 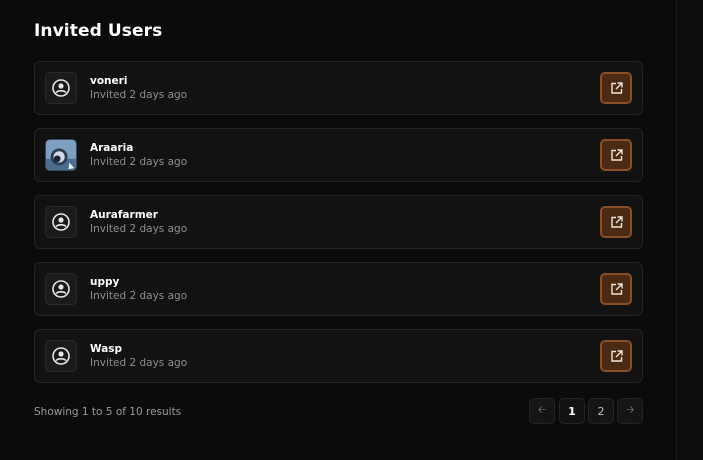 What do you see at coordinates (105, 282) in the screenshot?
I see `username: uppy` at bounding box center [105, 282].